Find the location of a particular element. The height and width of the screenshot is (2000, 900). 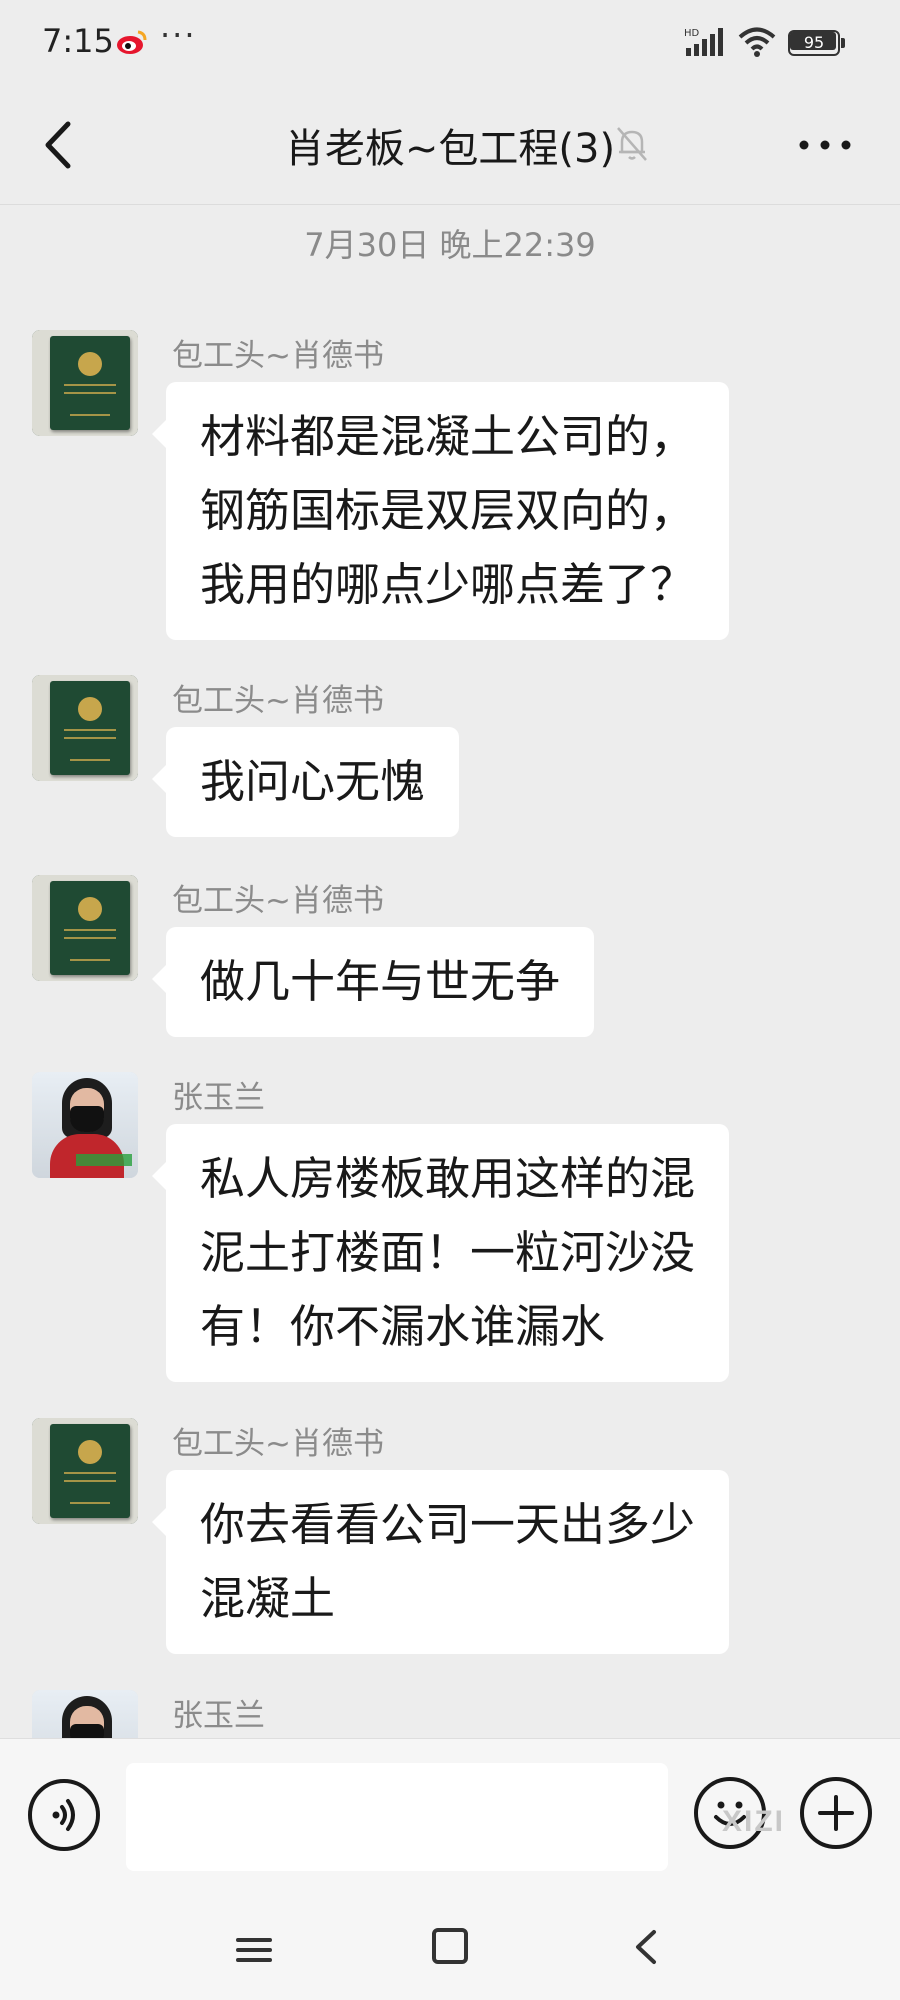

network-label: HD is located at coordinates (692, 33).